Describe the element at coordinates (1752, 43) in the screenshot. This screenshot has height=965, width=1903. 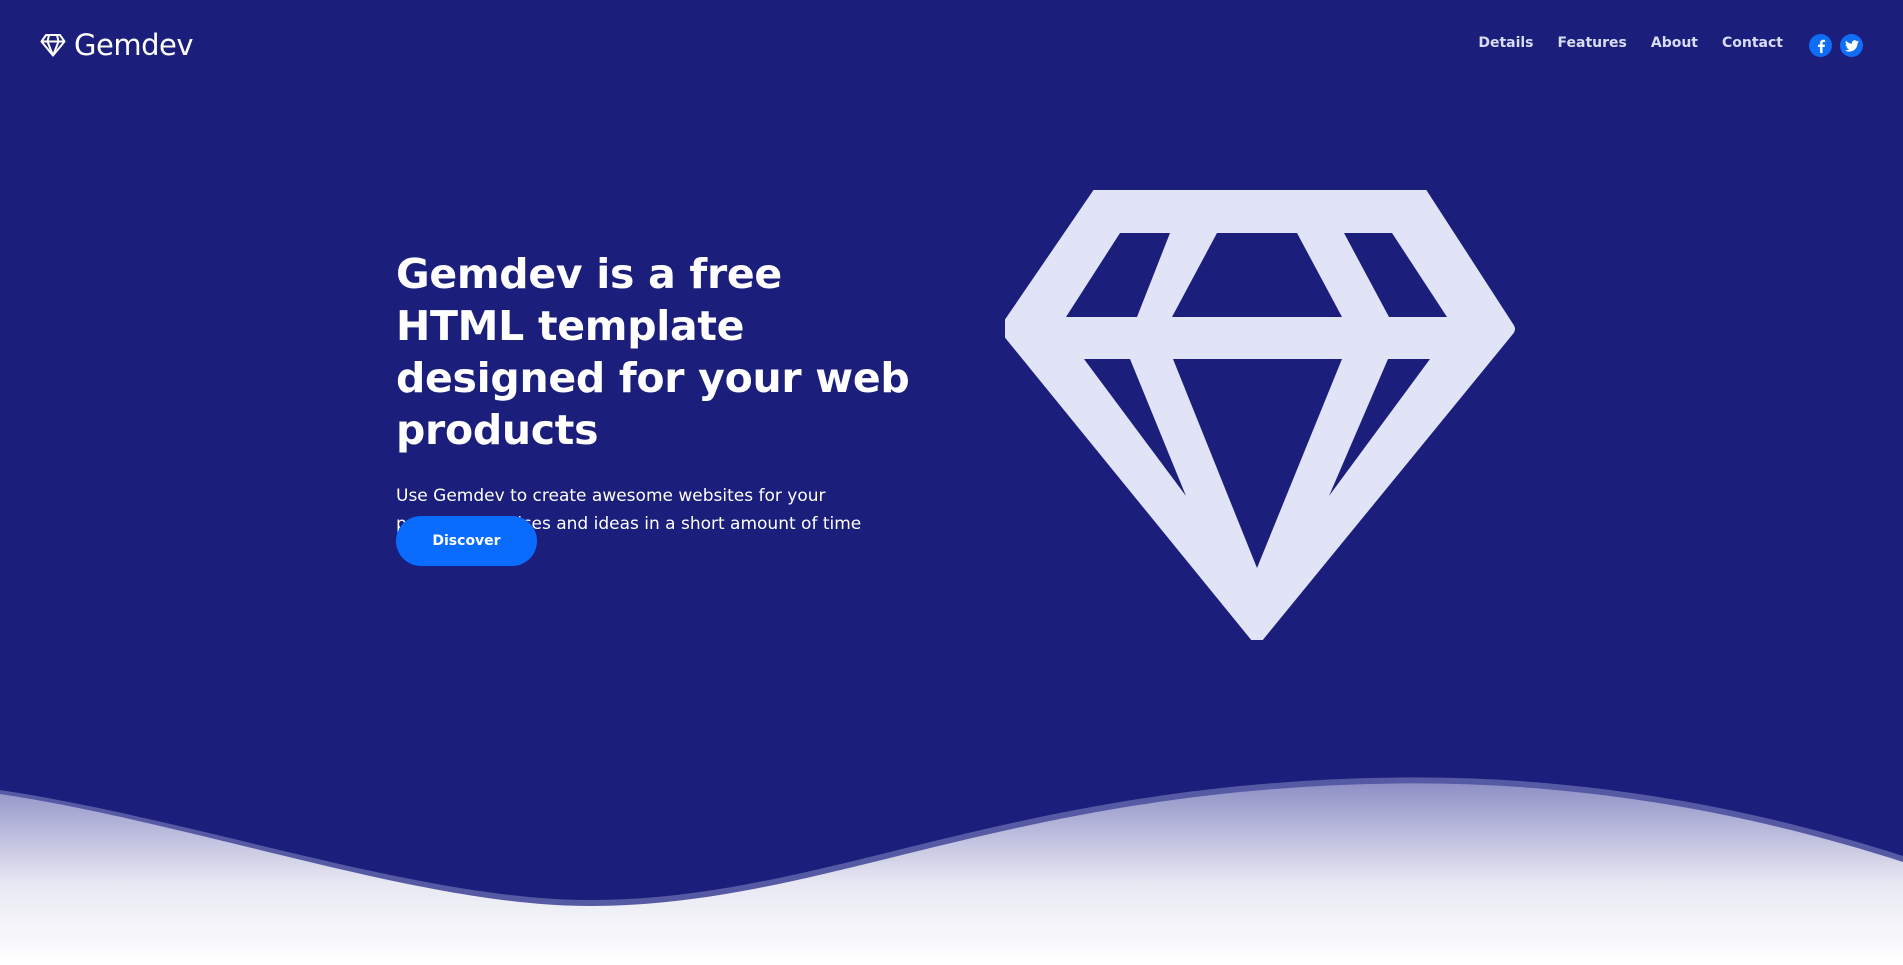
I see `nav-link-contact: Contact` at that location.